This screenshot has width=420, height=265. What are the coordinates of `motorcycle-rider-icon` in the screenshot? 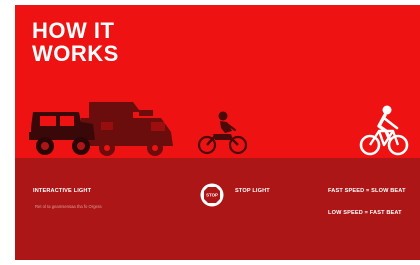 It's located at (222, 133).